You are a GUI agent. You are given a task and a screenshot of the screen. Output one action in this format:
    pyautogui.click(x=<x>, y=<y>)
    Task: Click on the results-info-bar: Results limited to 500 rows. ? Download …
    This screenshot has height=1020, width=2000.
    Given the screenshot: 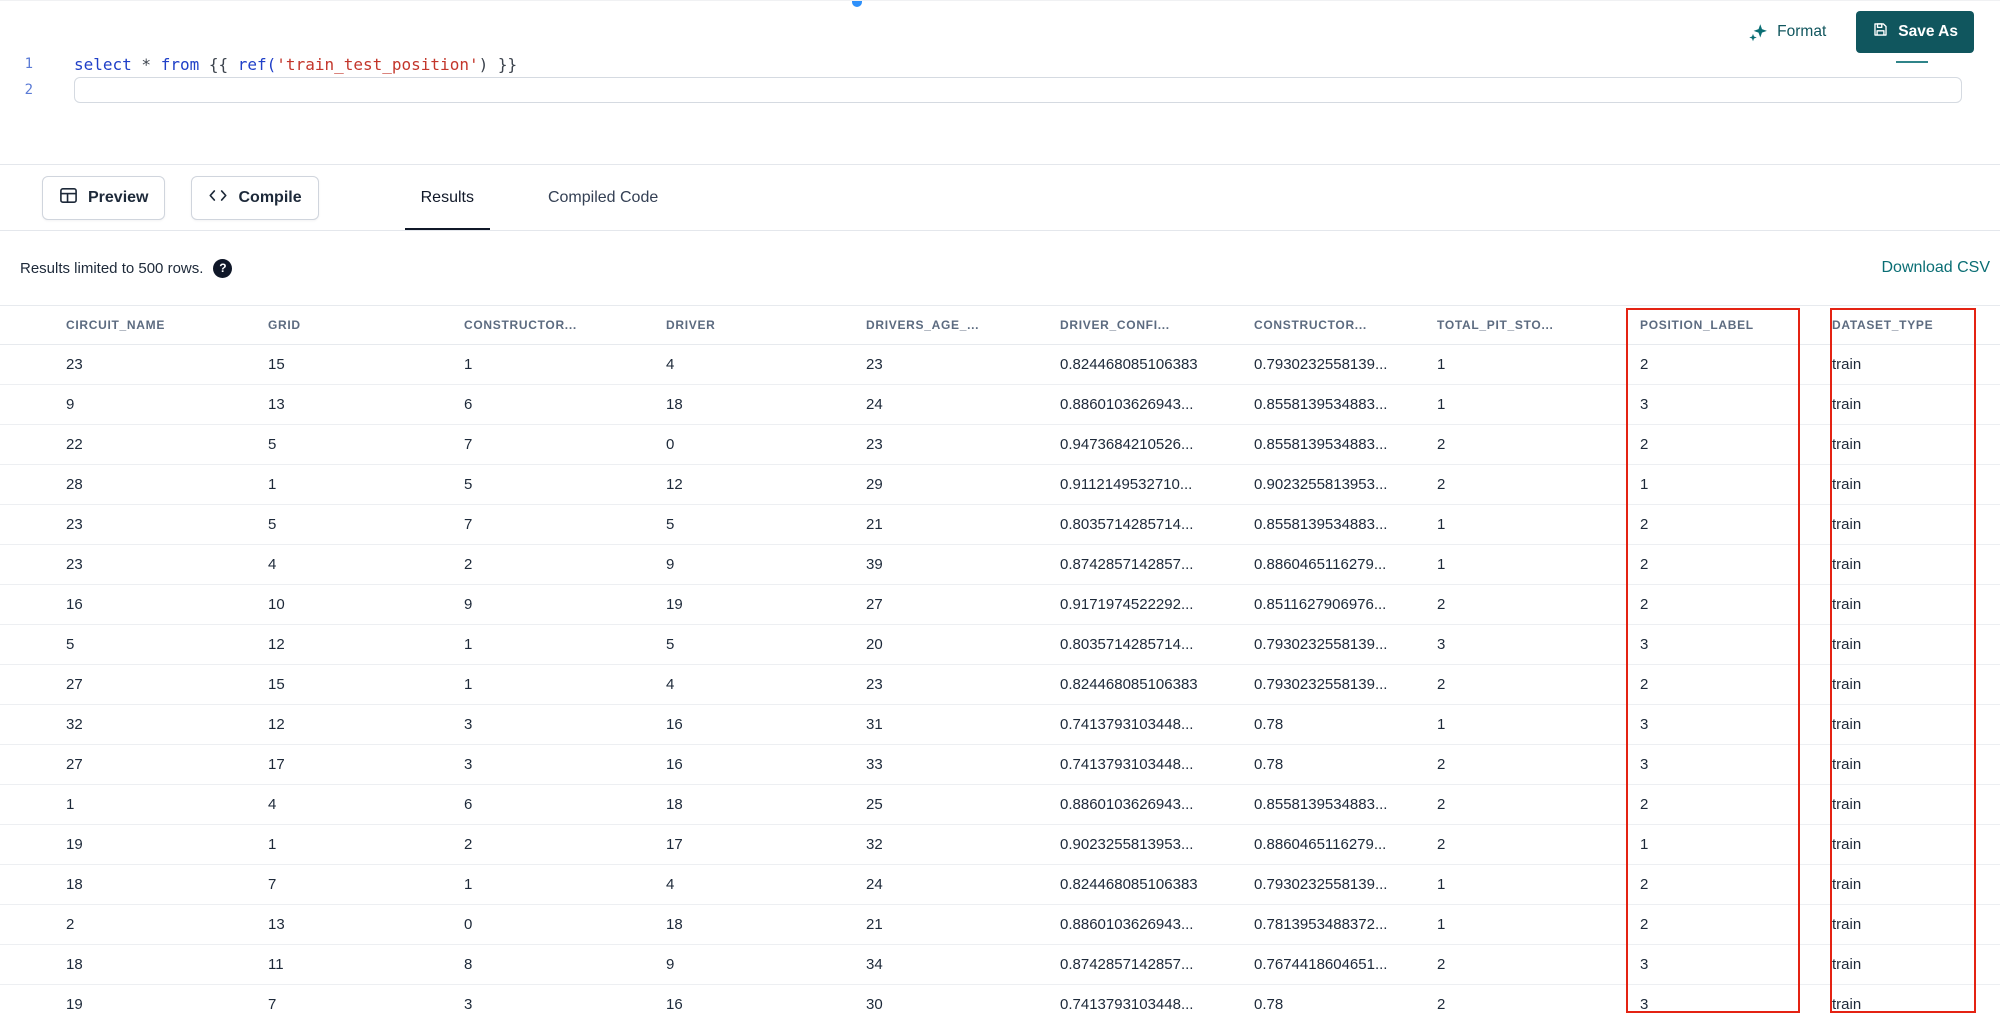 What is the action you would take?
    pyautogui.click(x=1000, y=268)
    